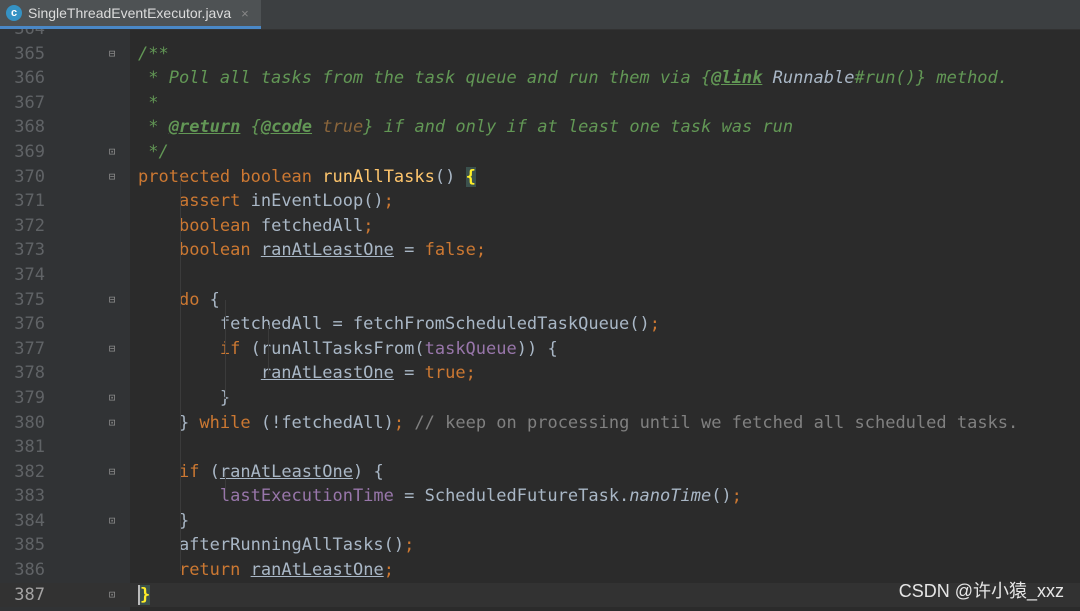 Image resolution: width=1080 pixels, height=611 pixels. What do you see at coordinates (388, 348) in the screenshot?
I see `code-text: if (runAllTasksFrom(taskQueue)) {` at bounding box center [388, 348].